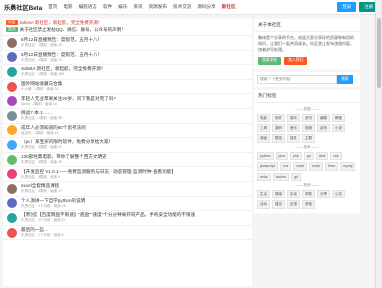 The image size is (382, 288). What do you see at coordinates (379, 53) in the screenshot?
I see `scrollbar-thumb` at bounding box center [379, 53].